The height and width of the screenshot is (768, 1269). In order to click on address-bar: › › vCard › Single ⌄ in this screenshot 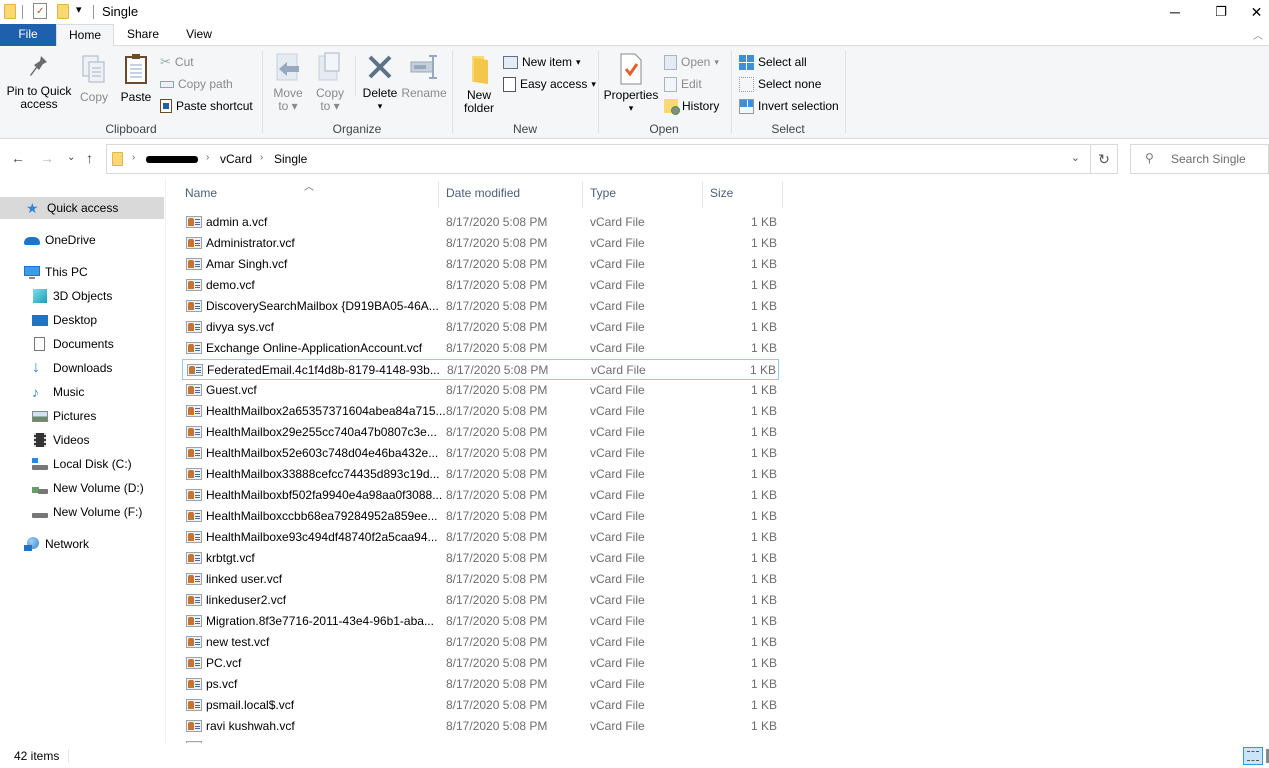, I will do `click(598, 159)`.